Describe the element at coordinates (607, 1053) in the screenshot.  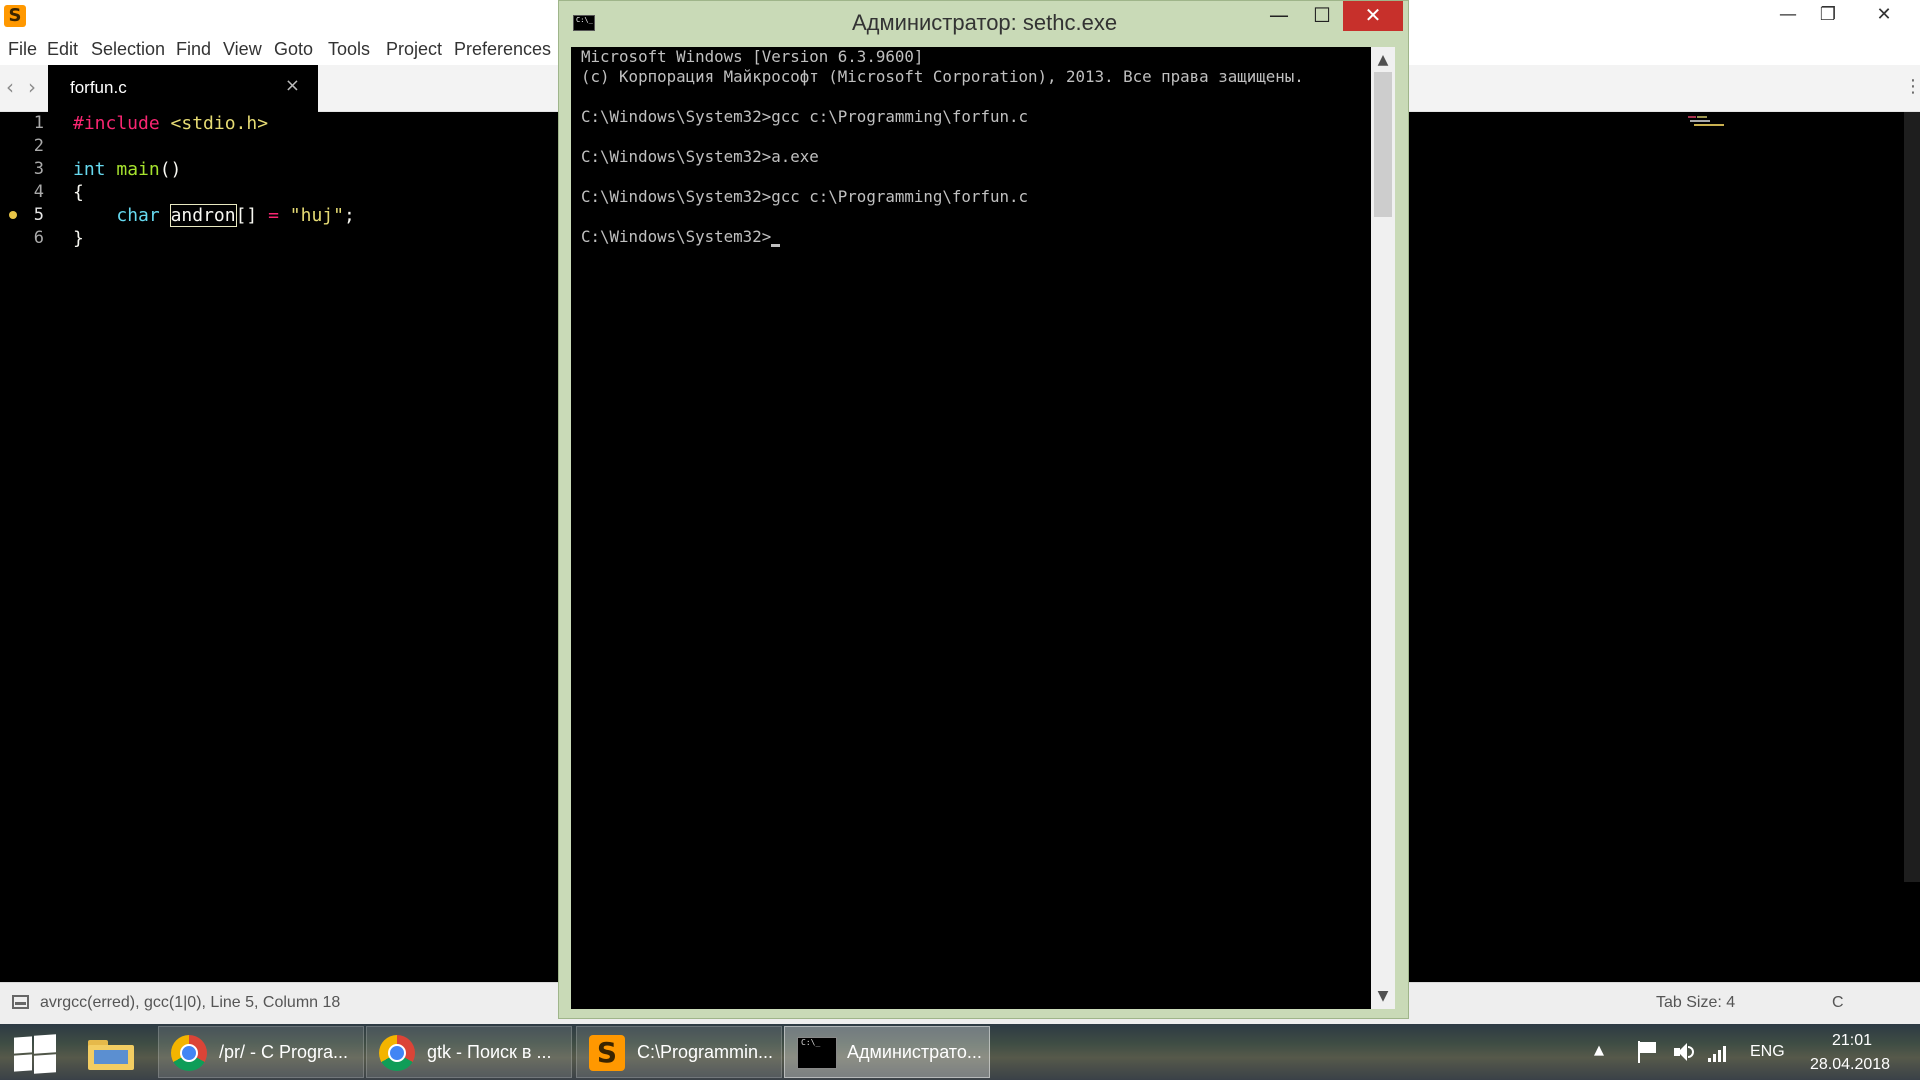
I see `sublime-icon: S` at that location.